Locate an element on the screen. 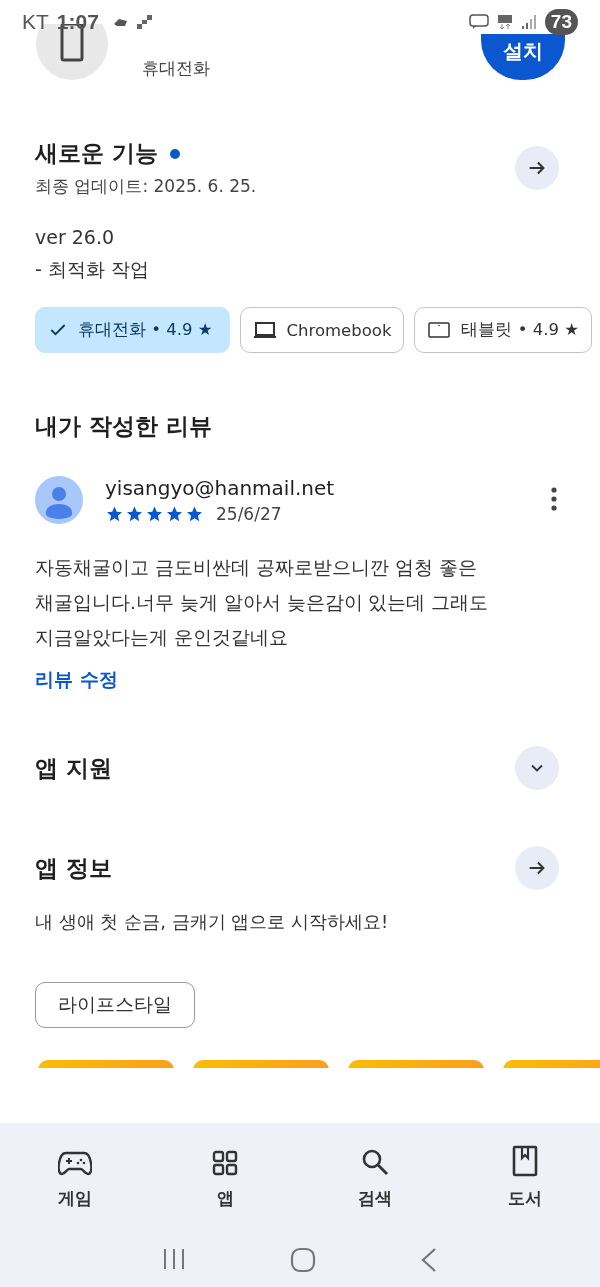  review-text: 자동채굴이고 금도비싼데 공짜로받으니깐 엄청 좋은 채굴입니다.너무 늦게 알아서 늦은감이 있는데 그래도 지금알았다는게 운인것같네요 is located at coordinates (262, 603).